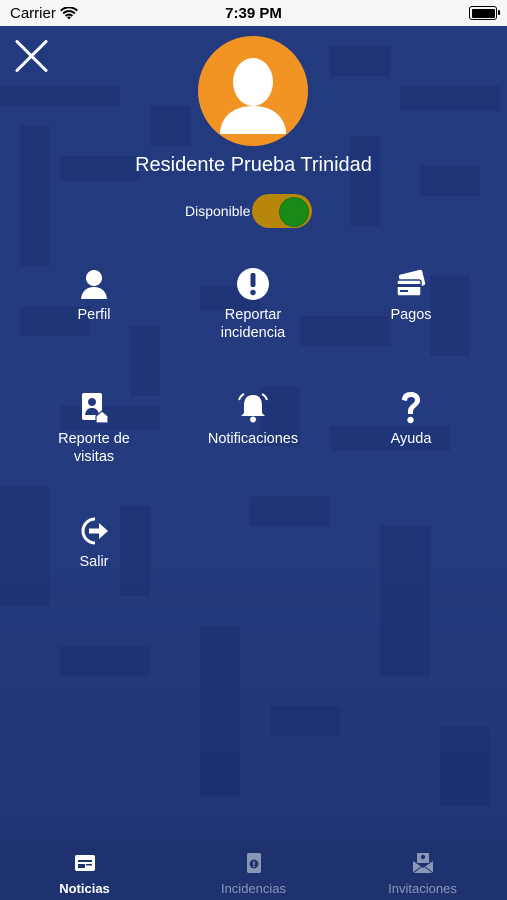 This screenshot has width=507, height=900. I want to click on tab-noticias: Noticias, so click(84, 870).